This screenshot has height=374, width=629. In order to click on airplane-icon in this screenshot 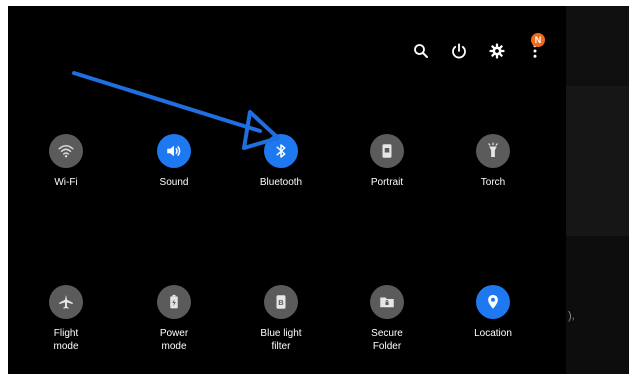, I will do `click(66, 302)`.